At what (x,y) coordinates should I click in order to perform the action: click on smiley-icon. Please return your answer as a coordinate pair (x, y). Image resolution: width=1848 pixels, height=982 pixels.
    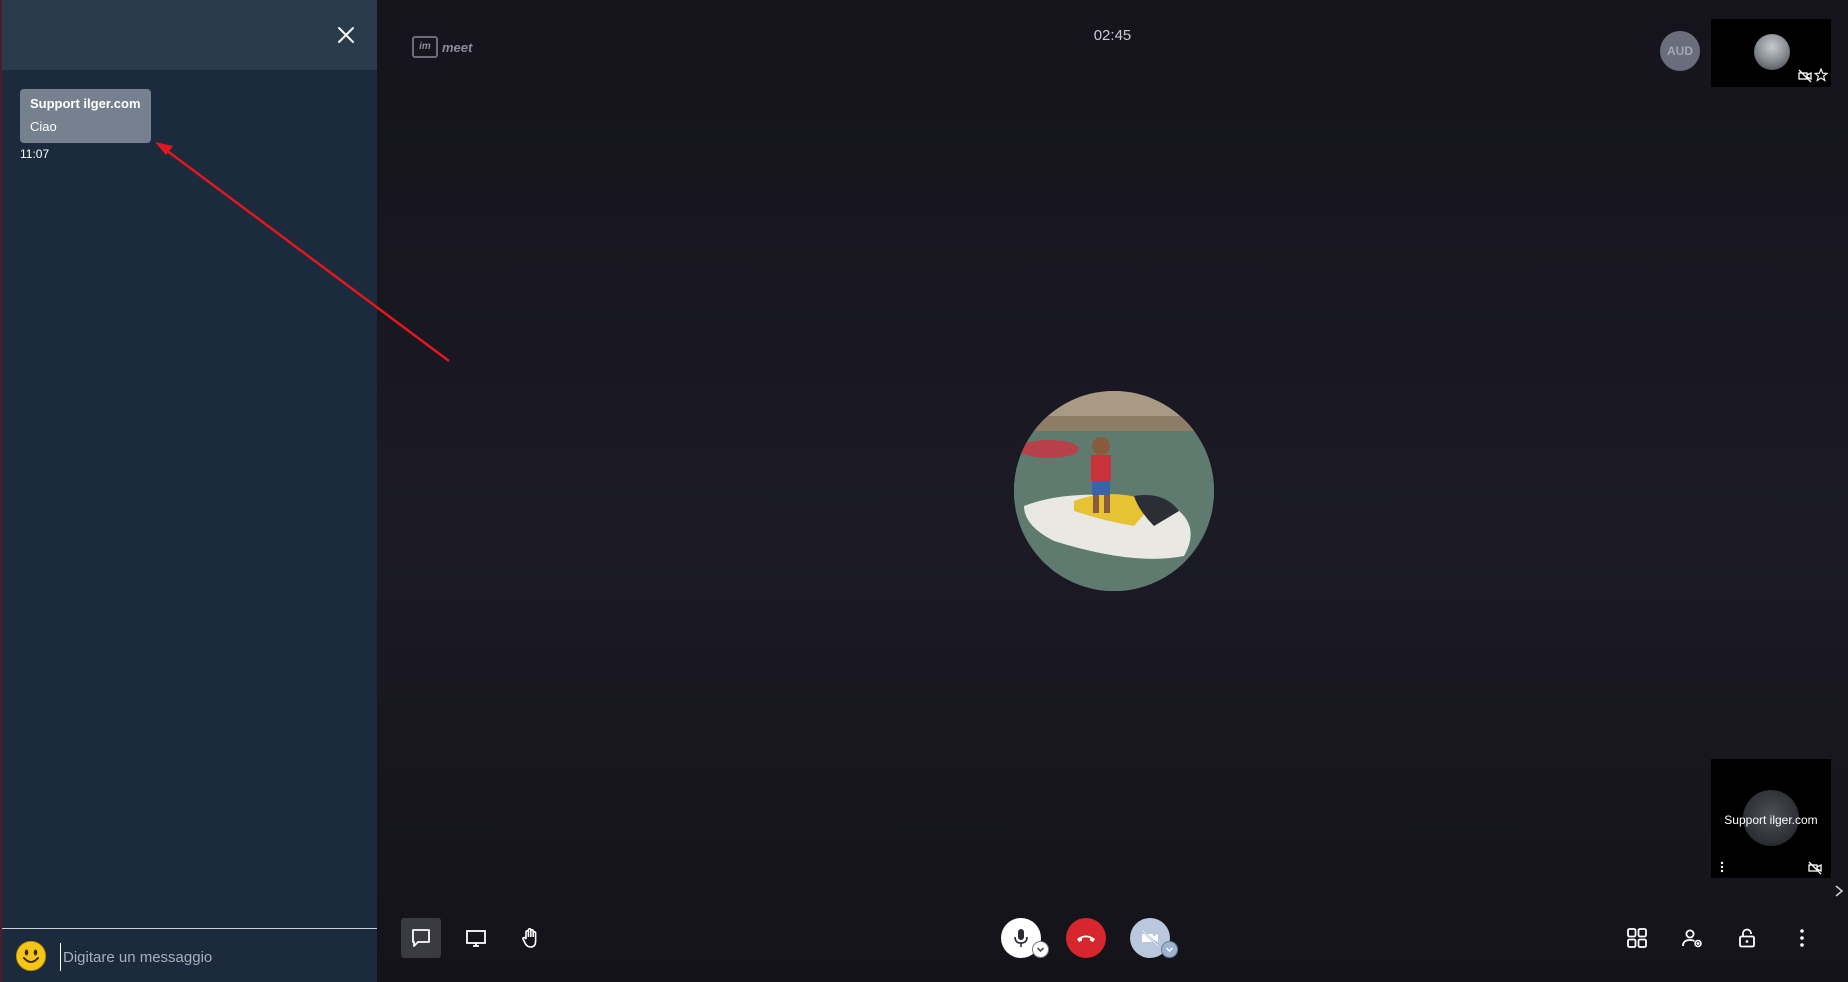
    Looking at the image, I should click on (31, 956).